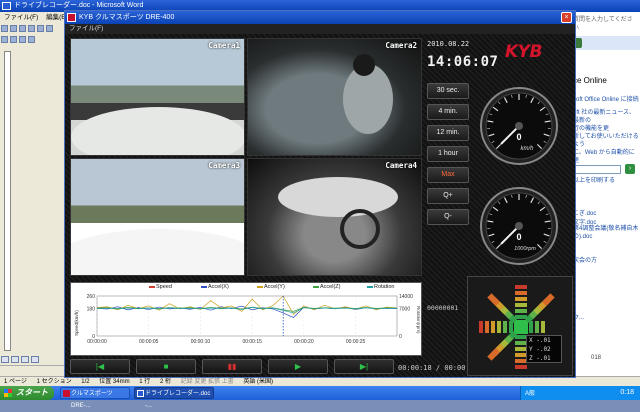 The width and height of the screenshot is (640, 412). Describe the element at coordinates (545, 358) in the screenshot. I see `g-z-value: Z -.01` at that location.